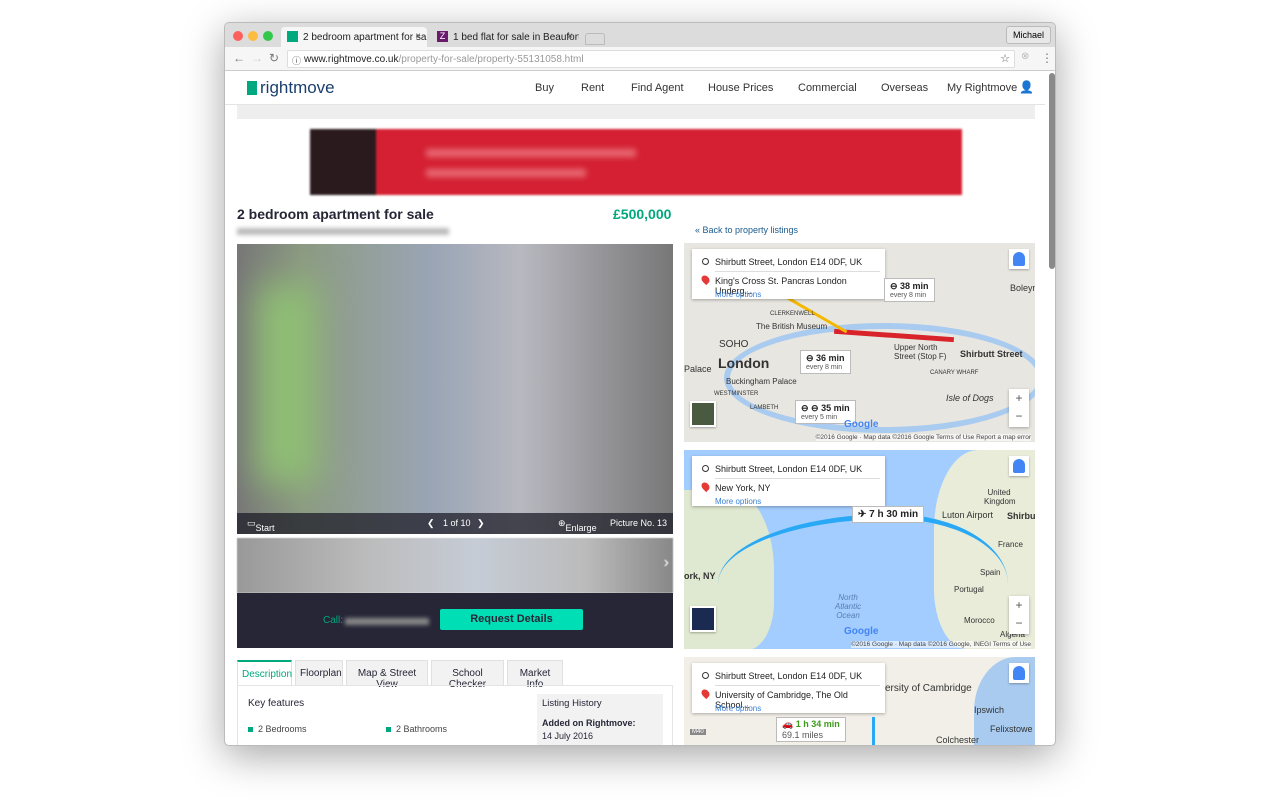 Image resolution: width=1280 pixels, height=800 pixels. What do you see at coordinates (1026, 87) in the screenshot?
I see `user-icon: 👤` at bounding box center [1026, 87].